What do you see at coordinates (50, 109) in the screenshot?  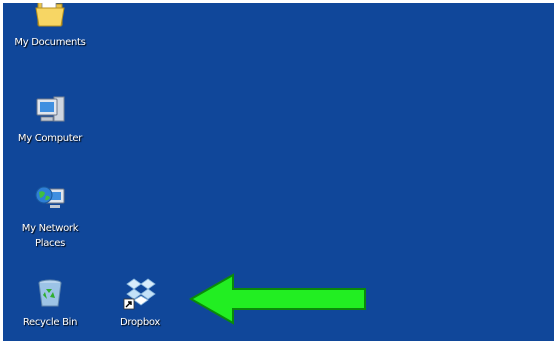 I see `computer-icon` at bounding box center [50, 109].